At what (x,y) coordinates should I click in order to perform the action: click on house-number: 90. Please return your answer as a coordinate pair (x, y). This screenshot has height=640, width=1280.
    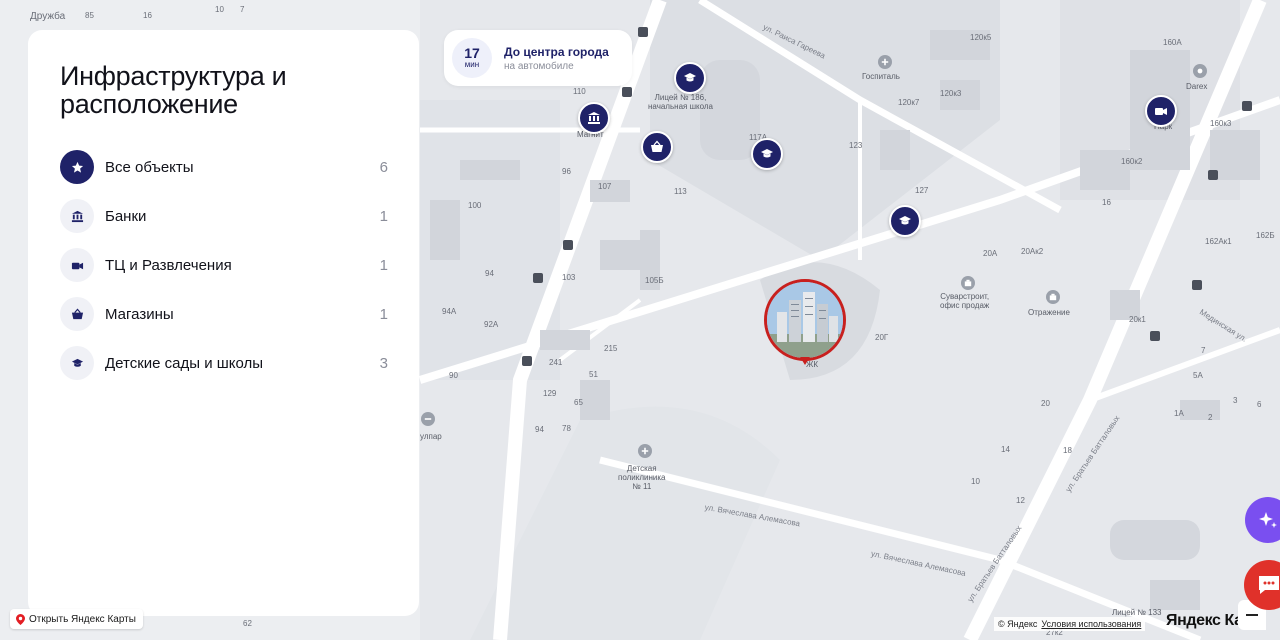
    Looking at the image, I should click on (453, 375).